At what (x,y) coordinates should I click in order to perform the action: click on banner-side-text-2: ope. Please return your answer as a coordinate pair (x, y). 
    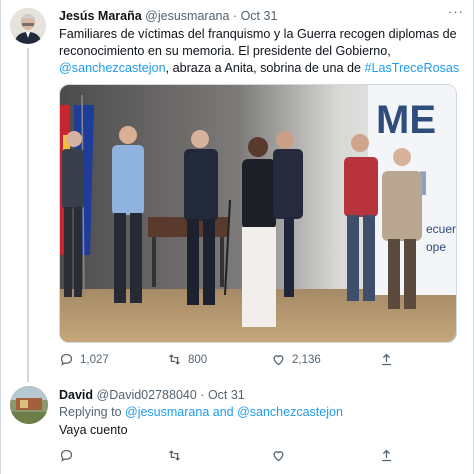
    Looking at the image, I should click on (436, 247).